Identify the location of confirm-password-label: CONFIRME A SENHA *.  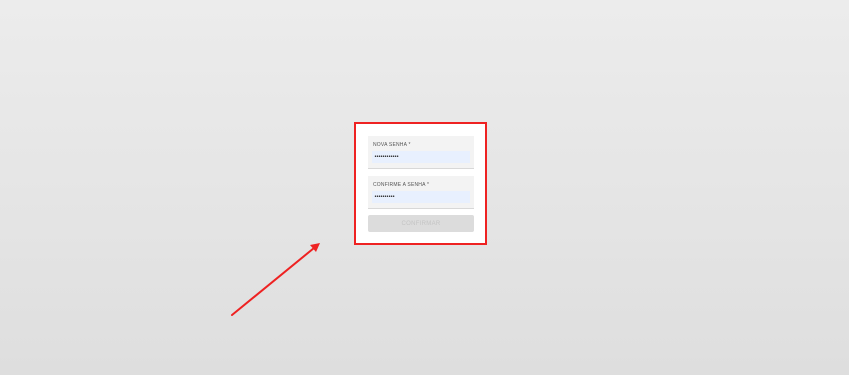
(401, 185).